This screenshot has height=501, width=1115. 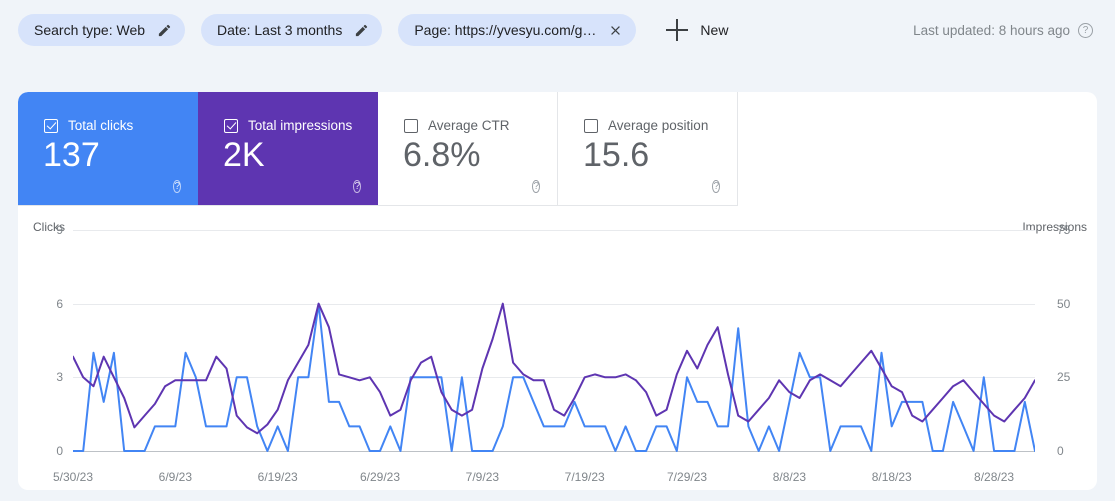 What do you see at coordinates (615, 30) in the screenshot?
I see `close-icon` at bounding box center [615, 30].